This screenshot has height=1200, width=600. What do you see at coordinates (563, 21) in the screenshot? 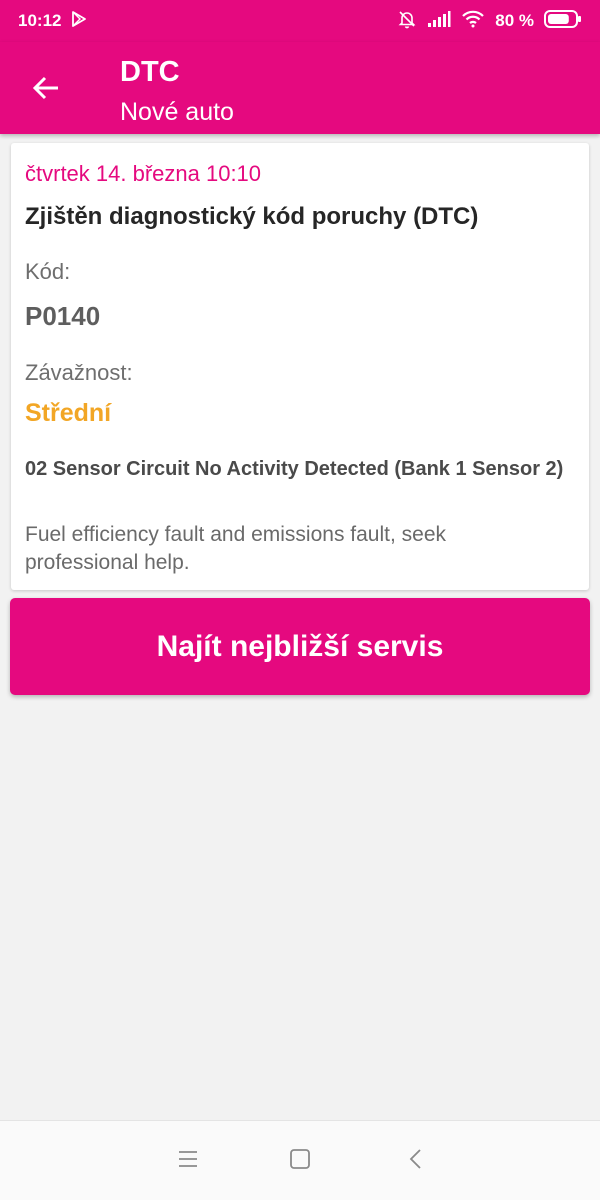
I see `battery-icon` at bounding box center [563, 21].